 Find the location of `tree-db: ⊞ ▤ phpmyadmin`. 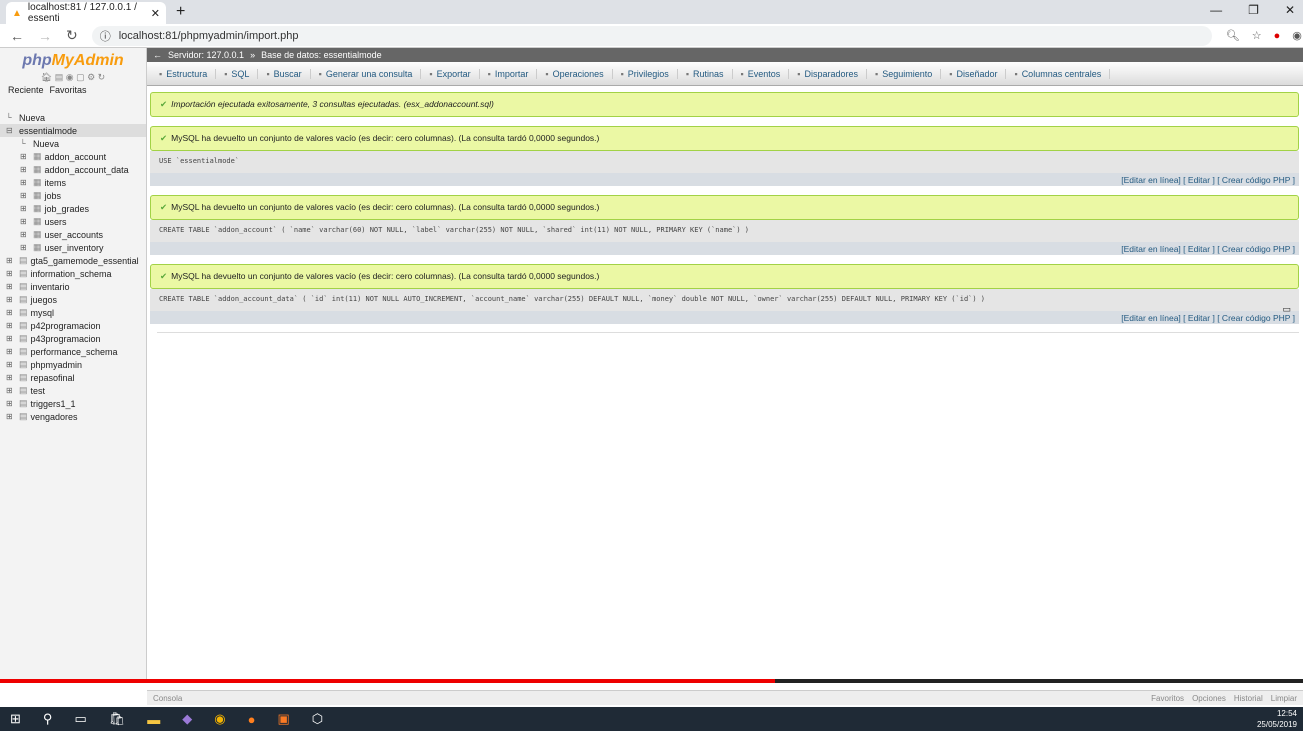

tree-db: ⊞ ▤ phpmyadmin is located at coordinates (73, 364).